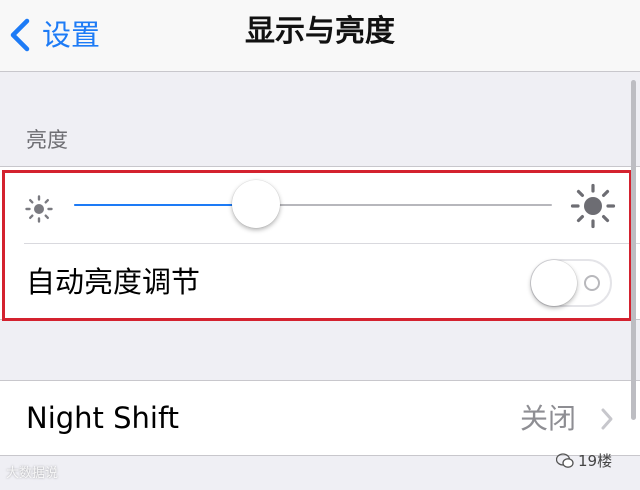  What do you see at coordinates (565, 460) in the screenshot?
I see `wechat-icon` at bounding box center [565, 460].